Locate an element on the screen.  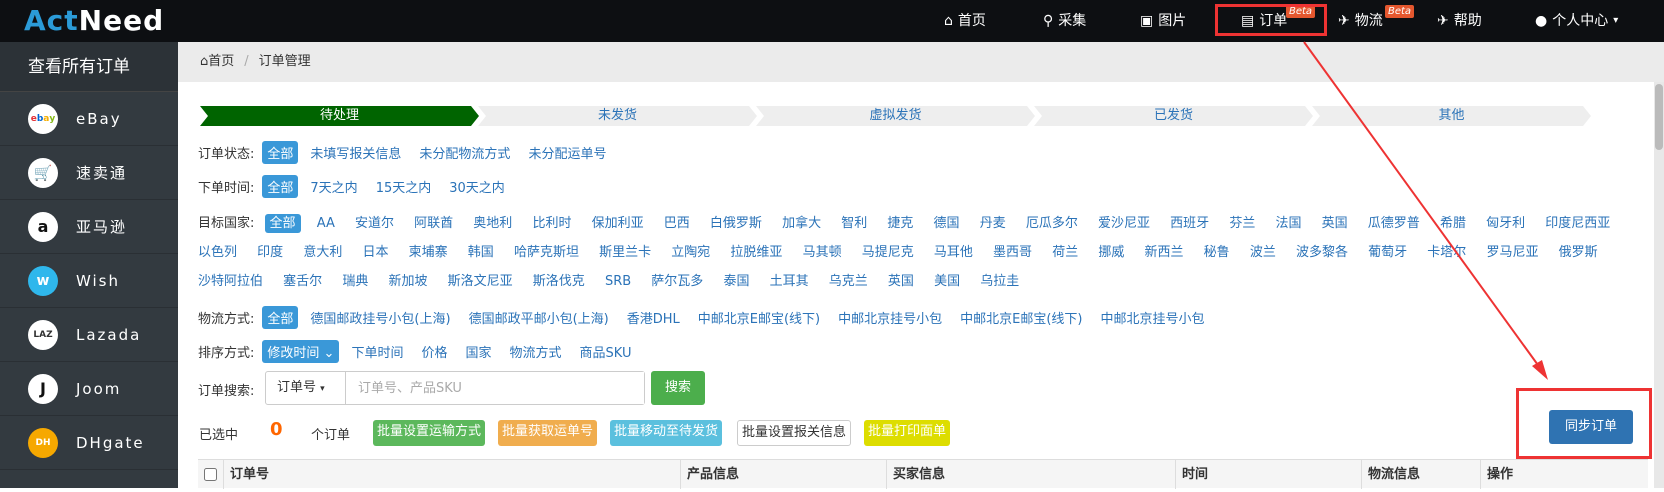
filter-option-country: 斯洛伐克 is located at coordinates (559, 281).